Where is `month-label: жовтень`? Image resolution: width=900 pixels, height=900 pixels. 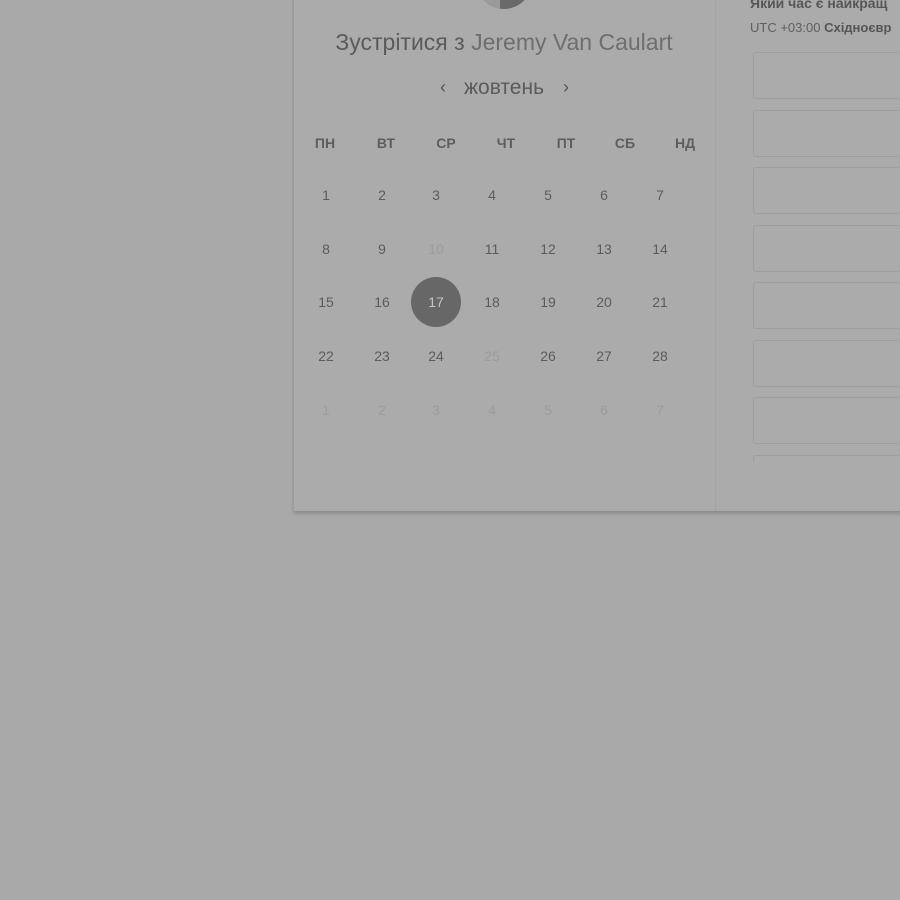
month-label: жовтень is located at coordinates (504, 87).